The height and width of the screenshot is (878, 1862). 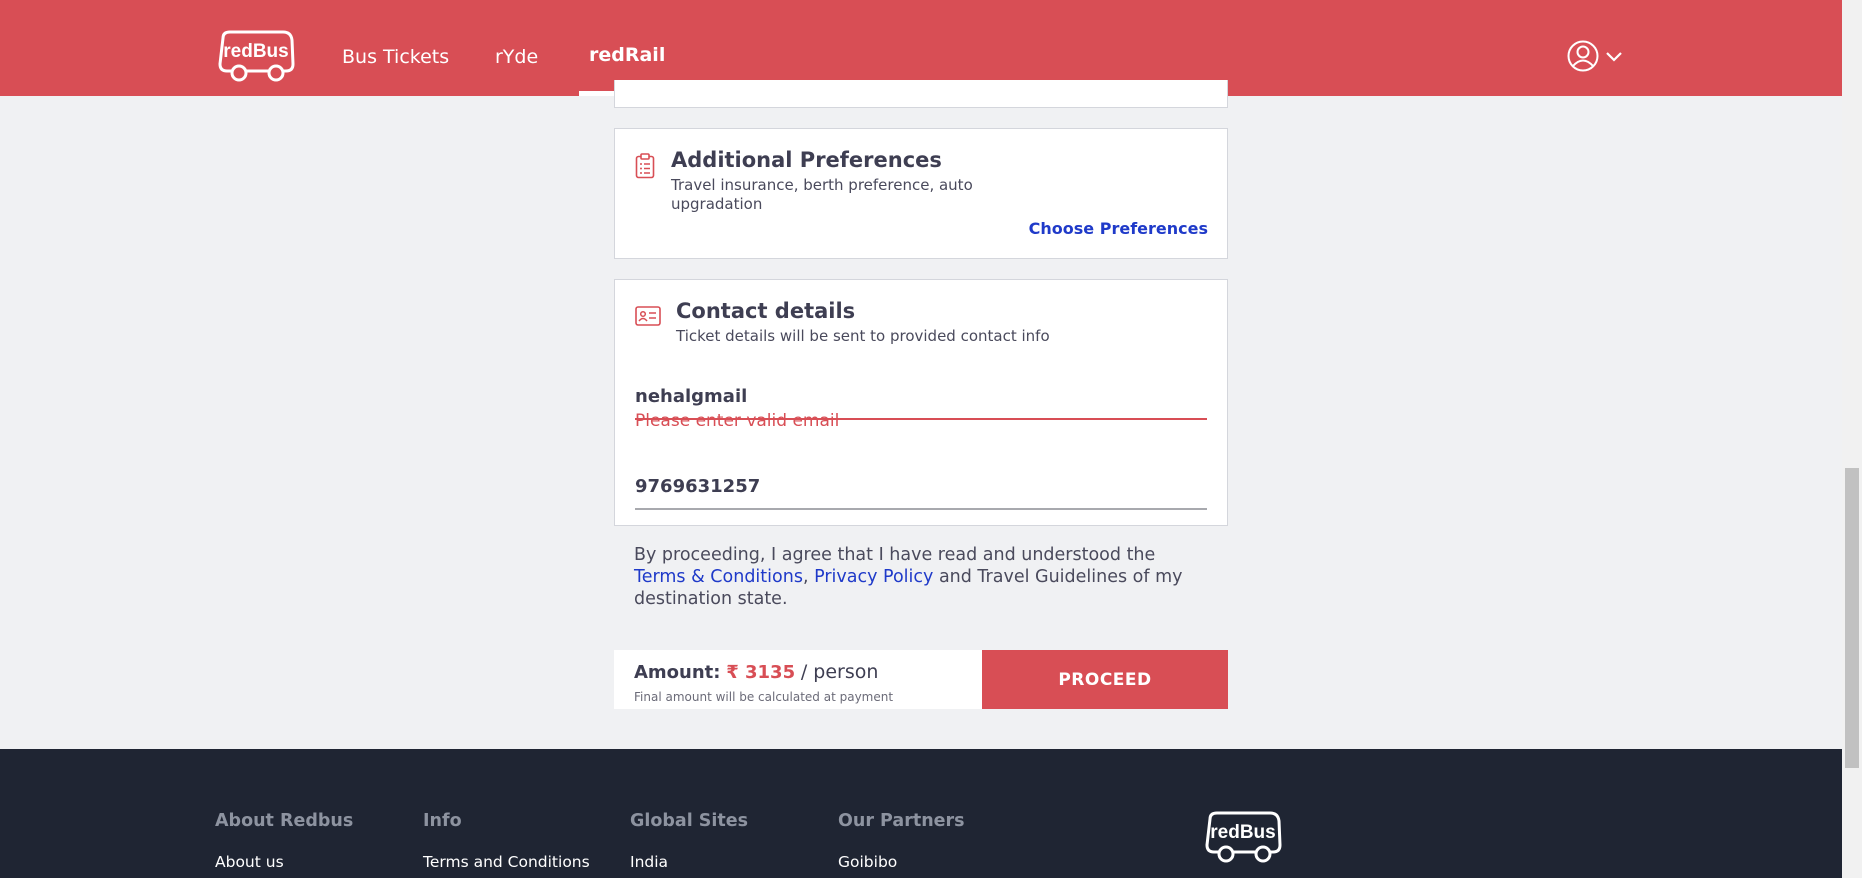 I want to click on footer-logo-icon: redBus, so click(x=1243, y=837).